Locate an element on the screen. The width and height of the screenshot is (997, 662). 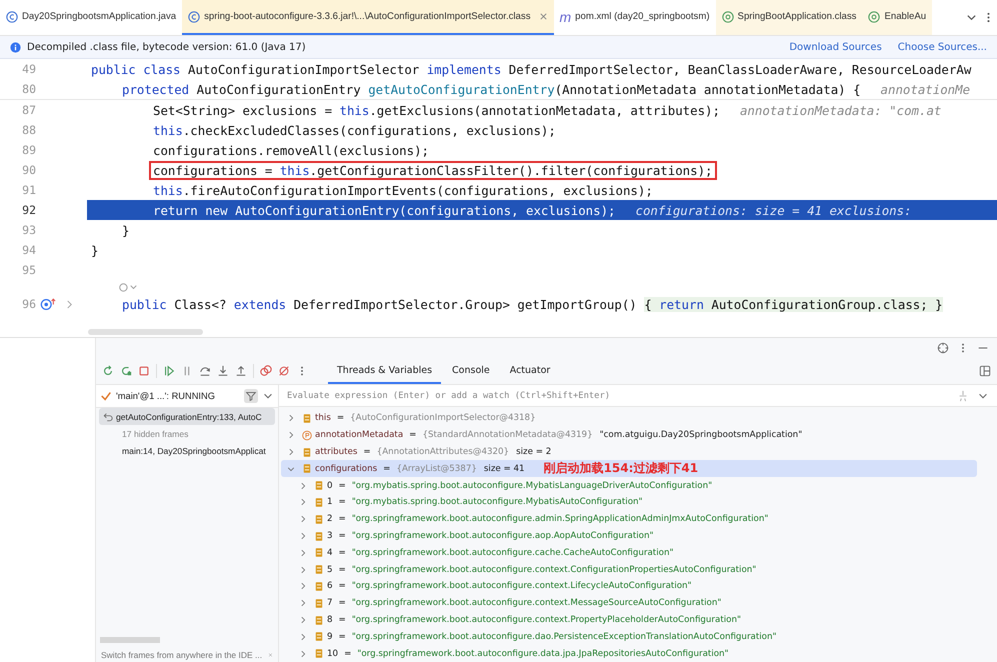
editor-tab: SpringBootApplication.class is located at coordinates (789, 17).